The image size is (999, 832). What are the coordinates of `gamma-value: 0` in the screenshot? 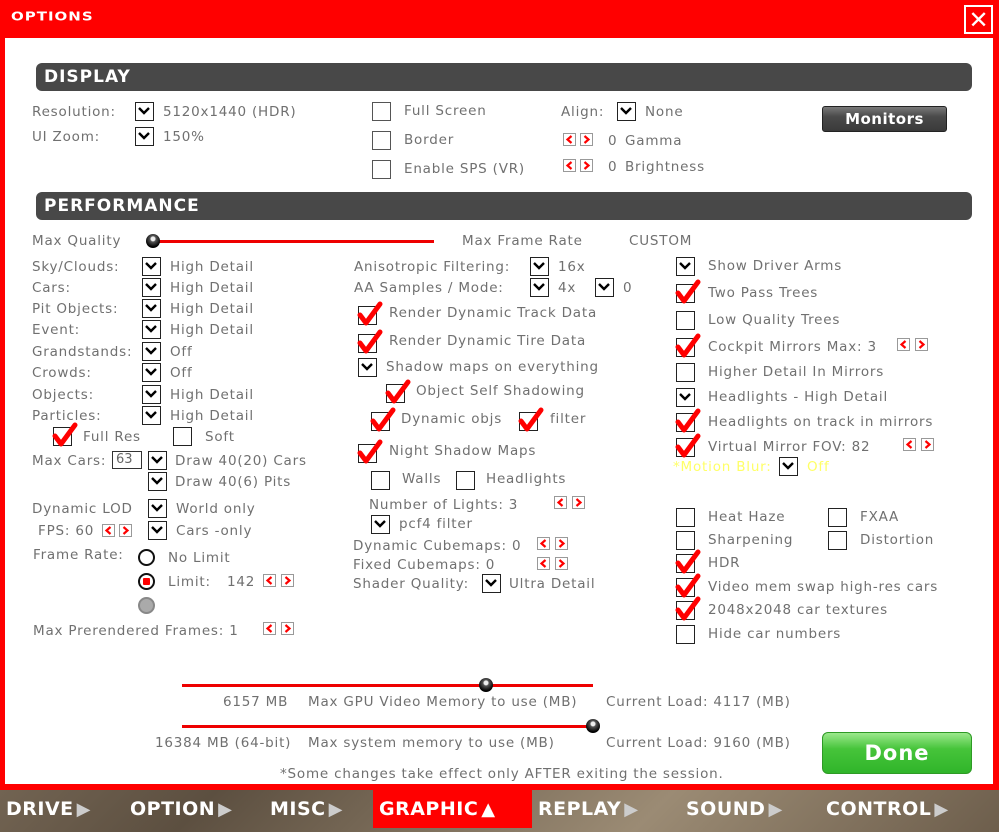 It's located at (613, 141).